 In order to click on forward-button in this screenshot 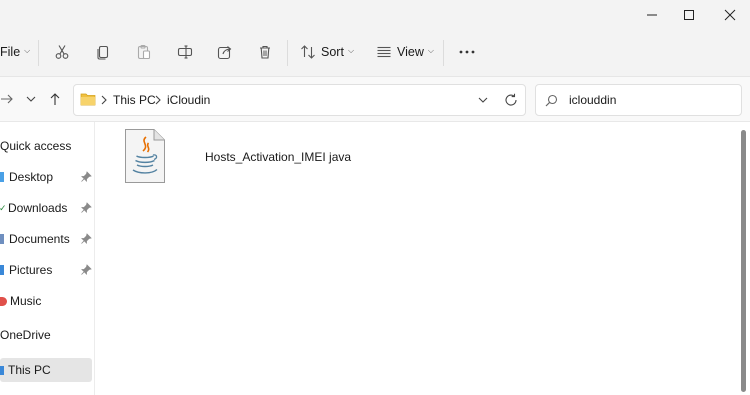, I will do `click(8, 99)`.